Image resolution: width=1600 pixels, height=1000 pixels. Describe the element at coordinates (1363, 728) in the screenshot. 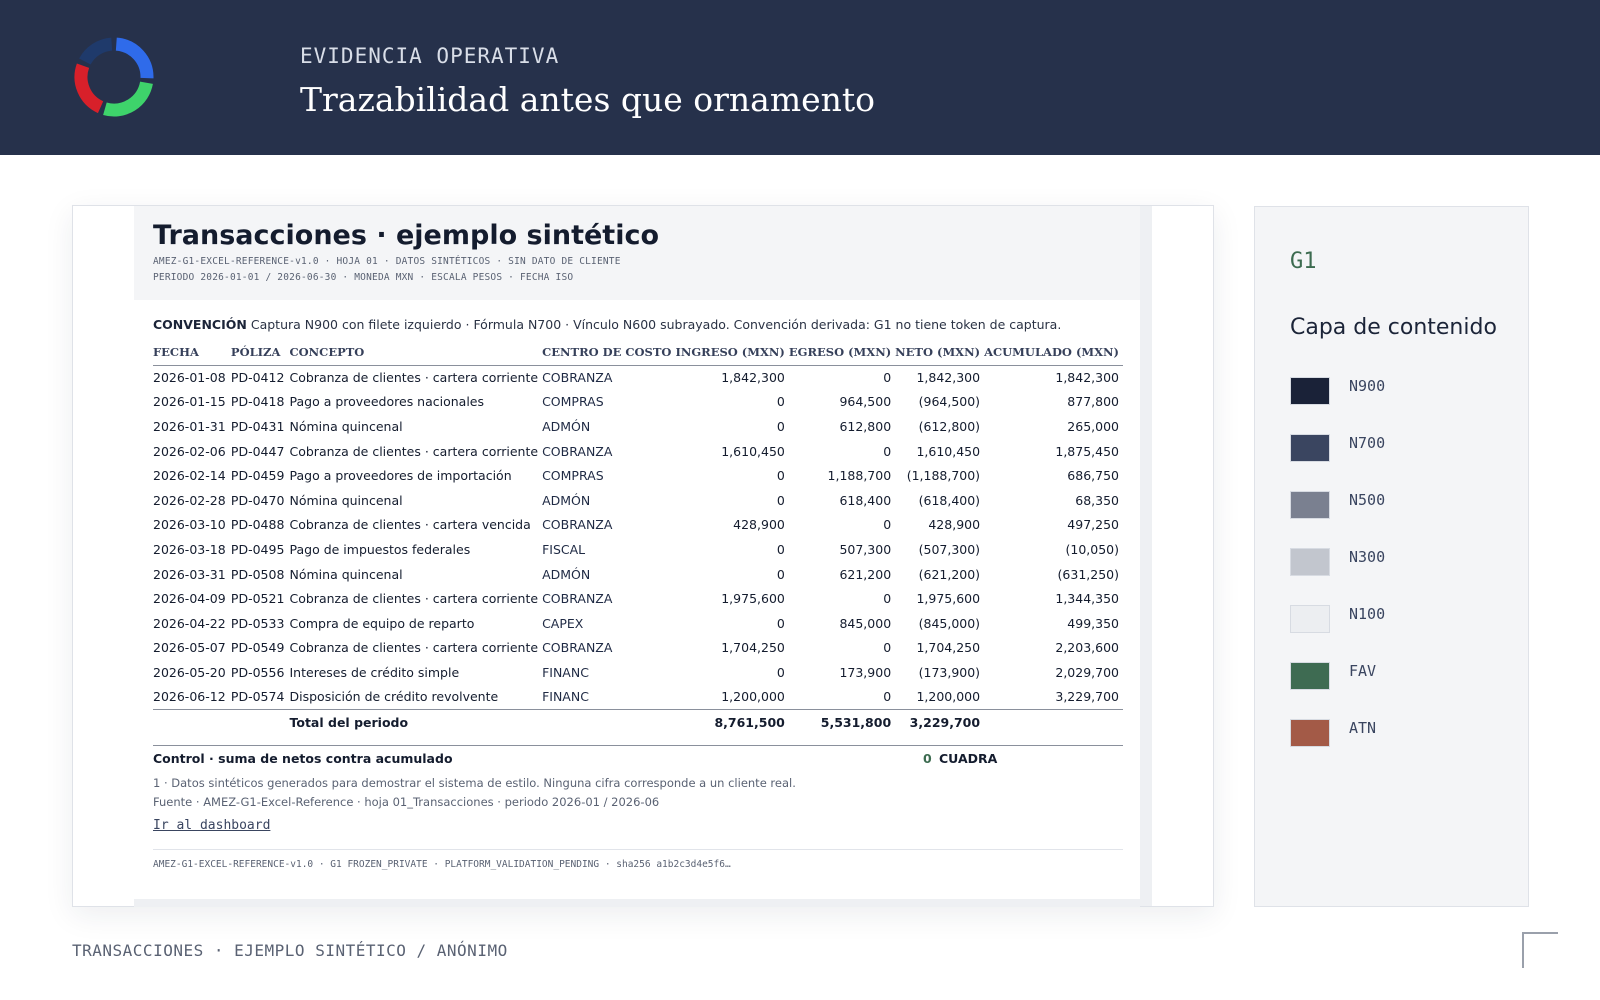

I see `swatch-label: ATN` at that location.